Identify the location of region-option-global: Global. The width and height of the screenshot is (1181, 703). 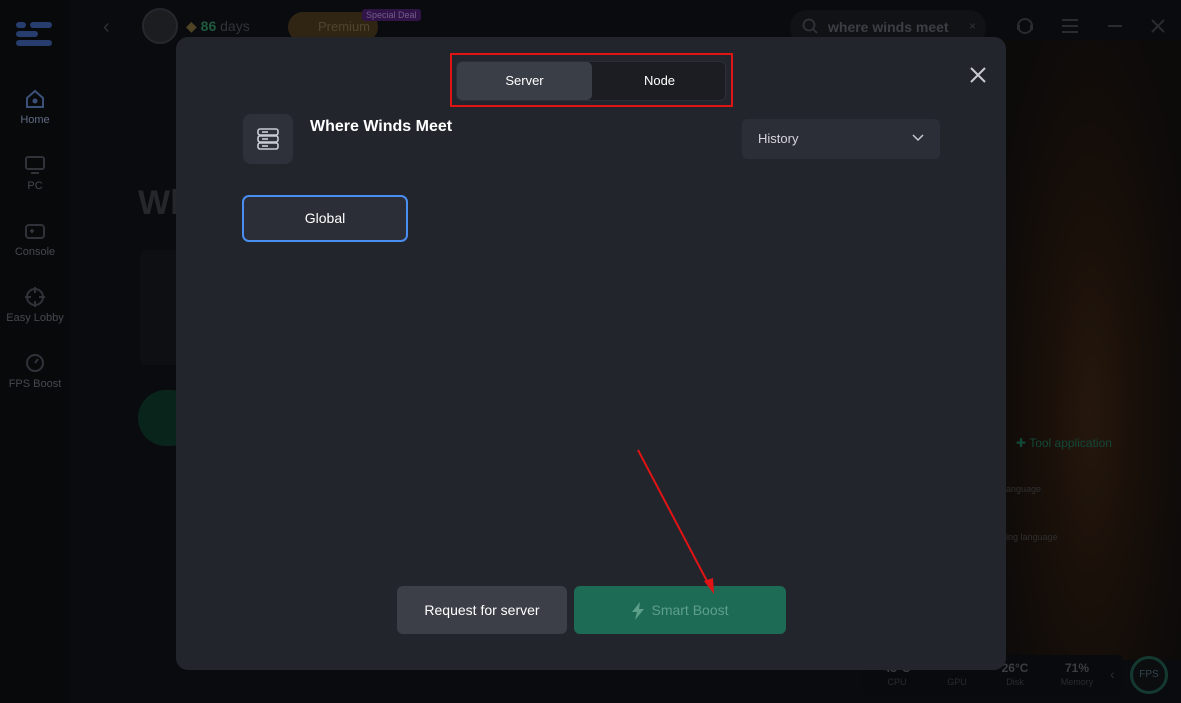
(325, 218).